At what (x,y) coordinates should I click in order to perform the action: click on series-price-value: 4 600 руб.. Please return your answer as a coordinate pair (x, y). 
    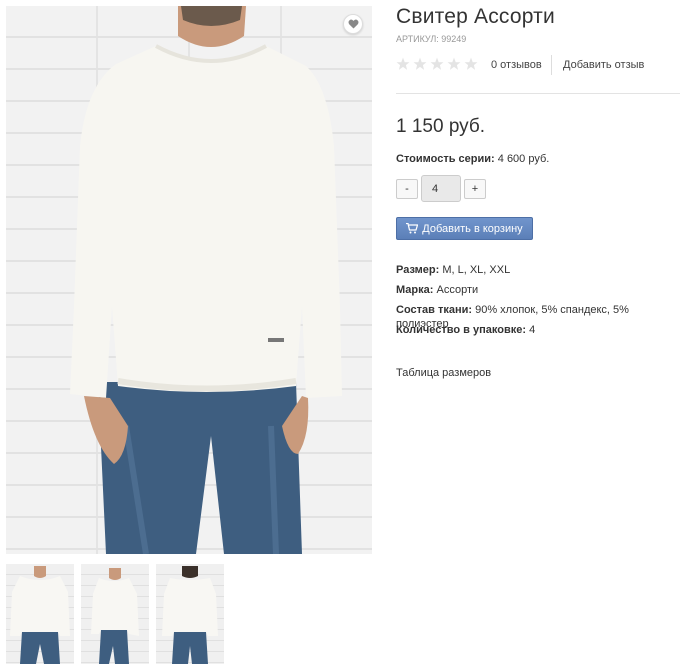
    Looking at the image, I should click on (523, 159).